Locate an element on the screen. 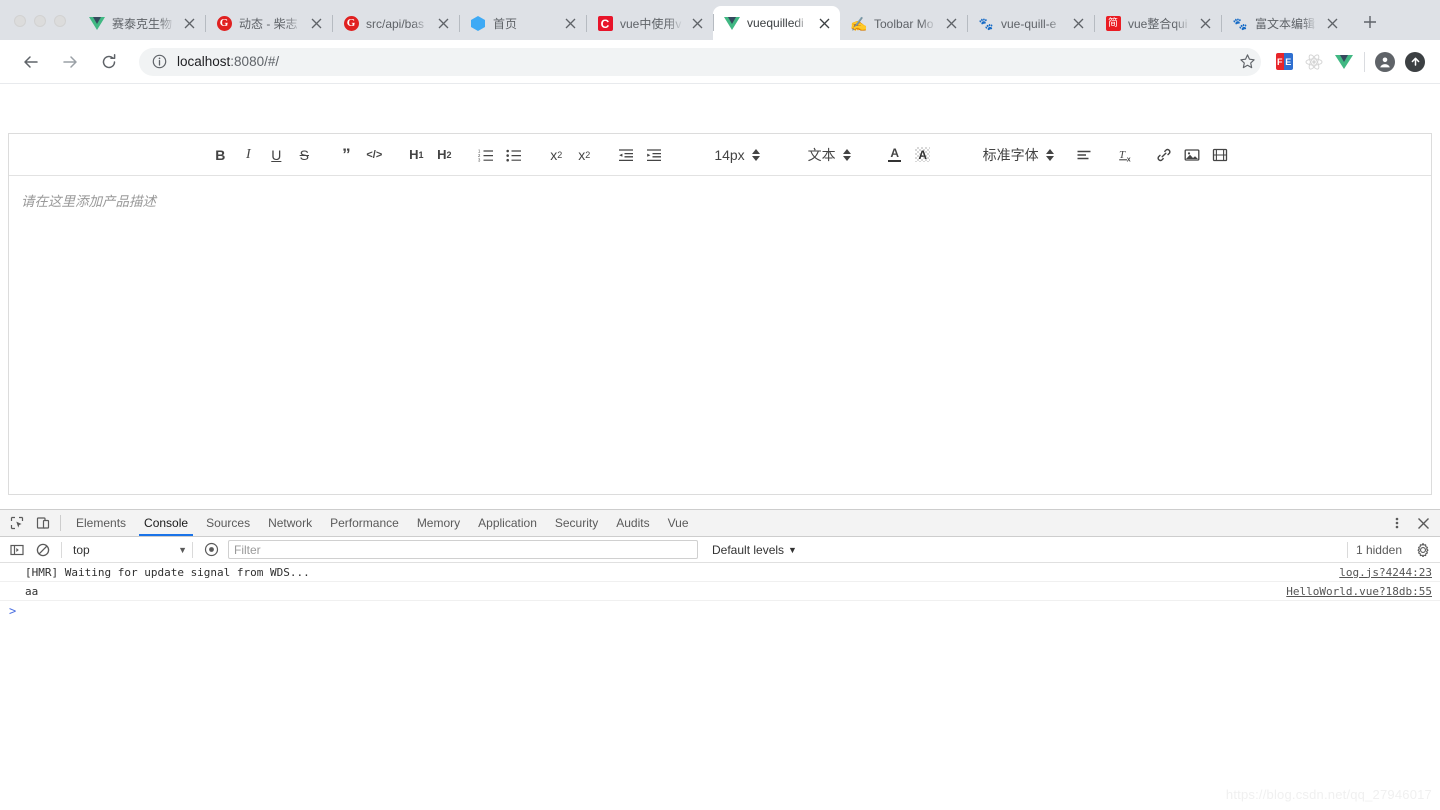 Image resolution: width=1440 pixels, height=810 pixels. live-expression-icon is located at coordinates (211, 550).